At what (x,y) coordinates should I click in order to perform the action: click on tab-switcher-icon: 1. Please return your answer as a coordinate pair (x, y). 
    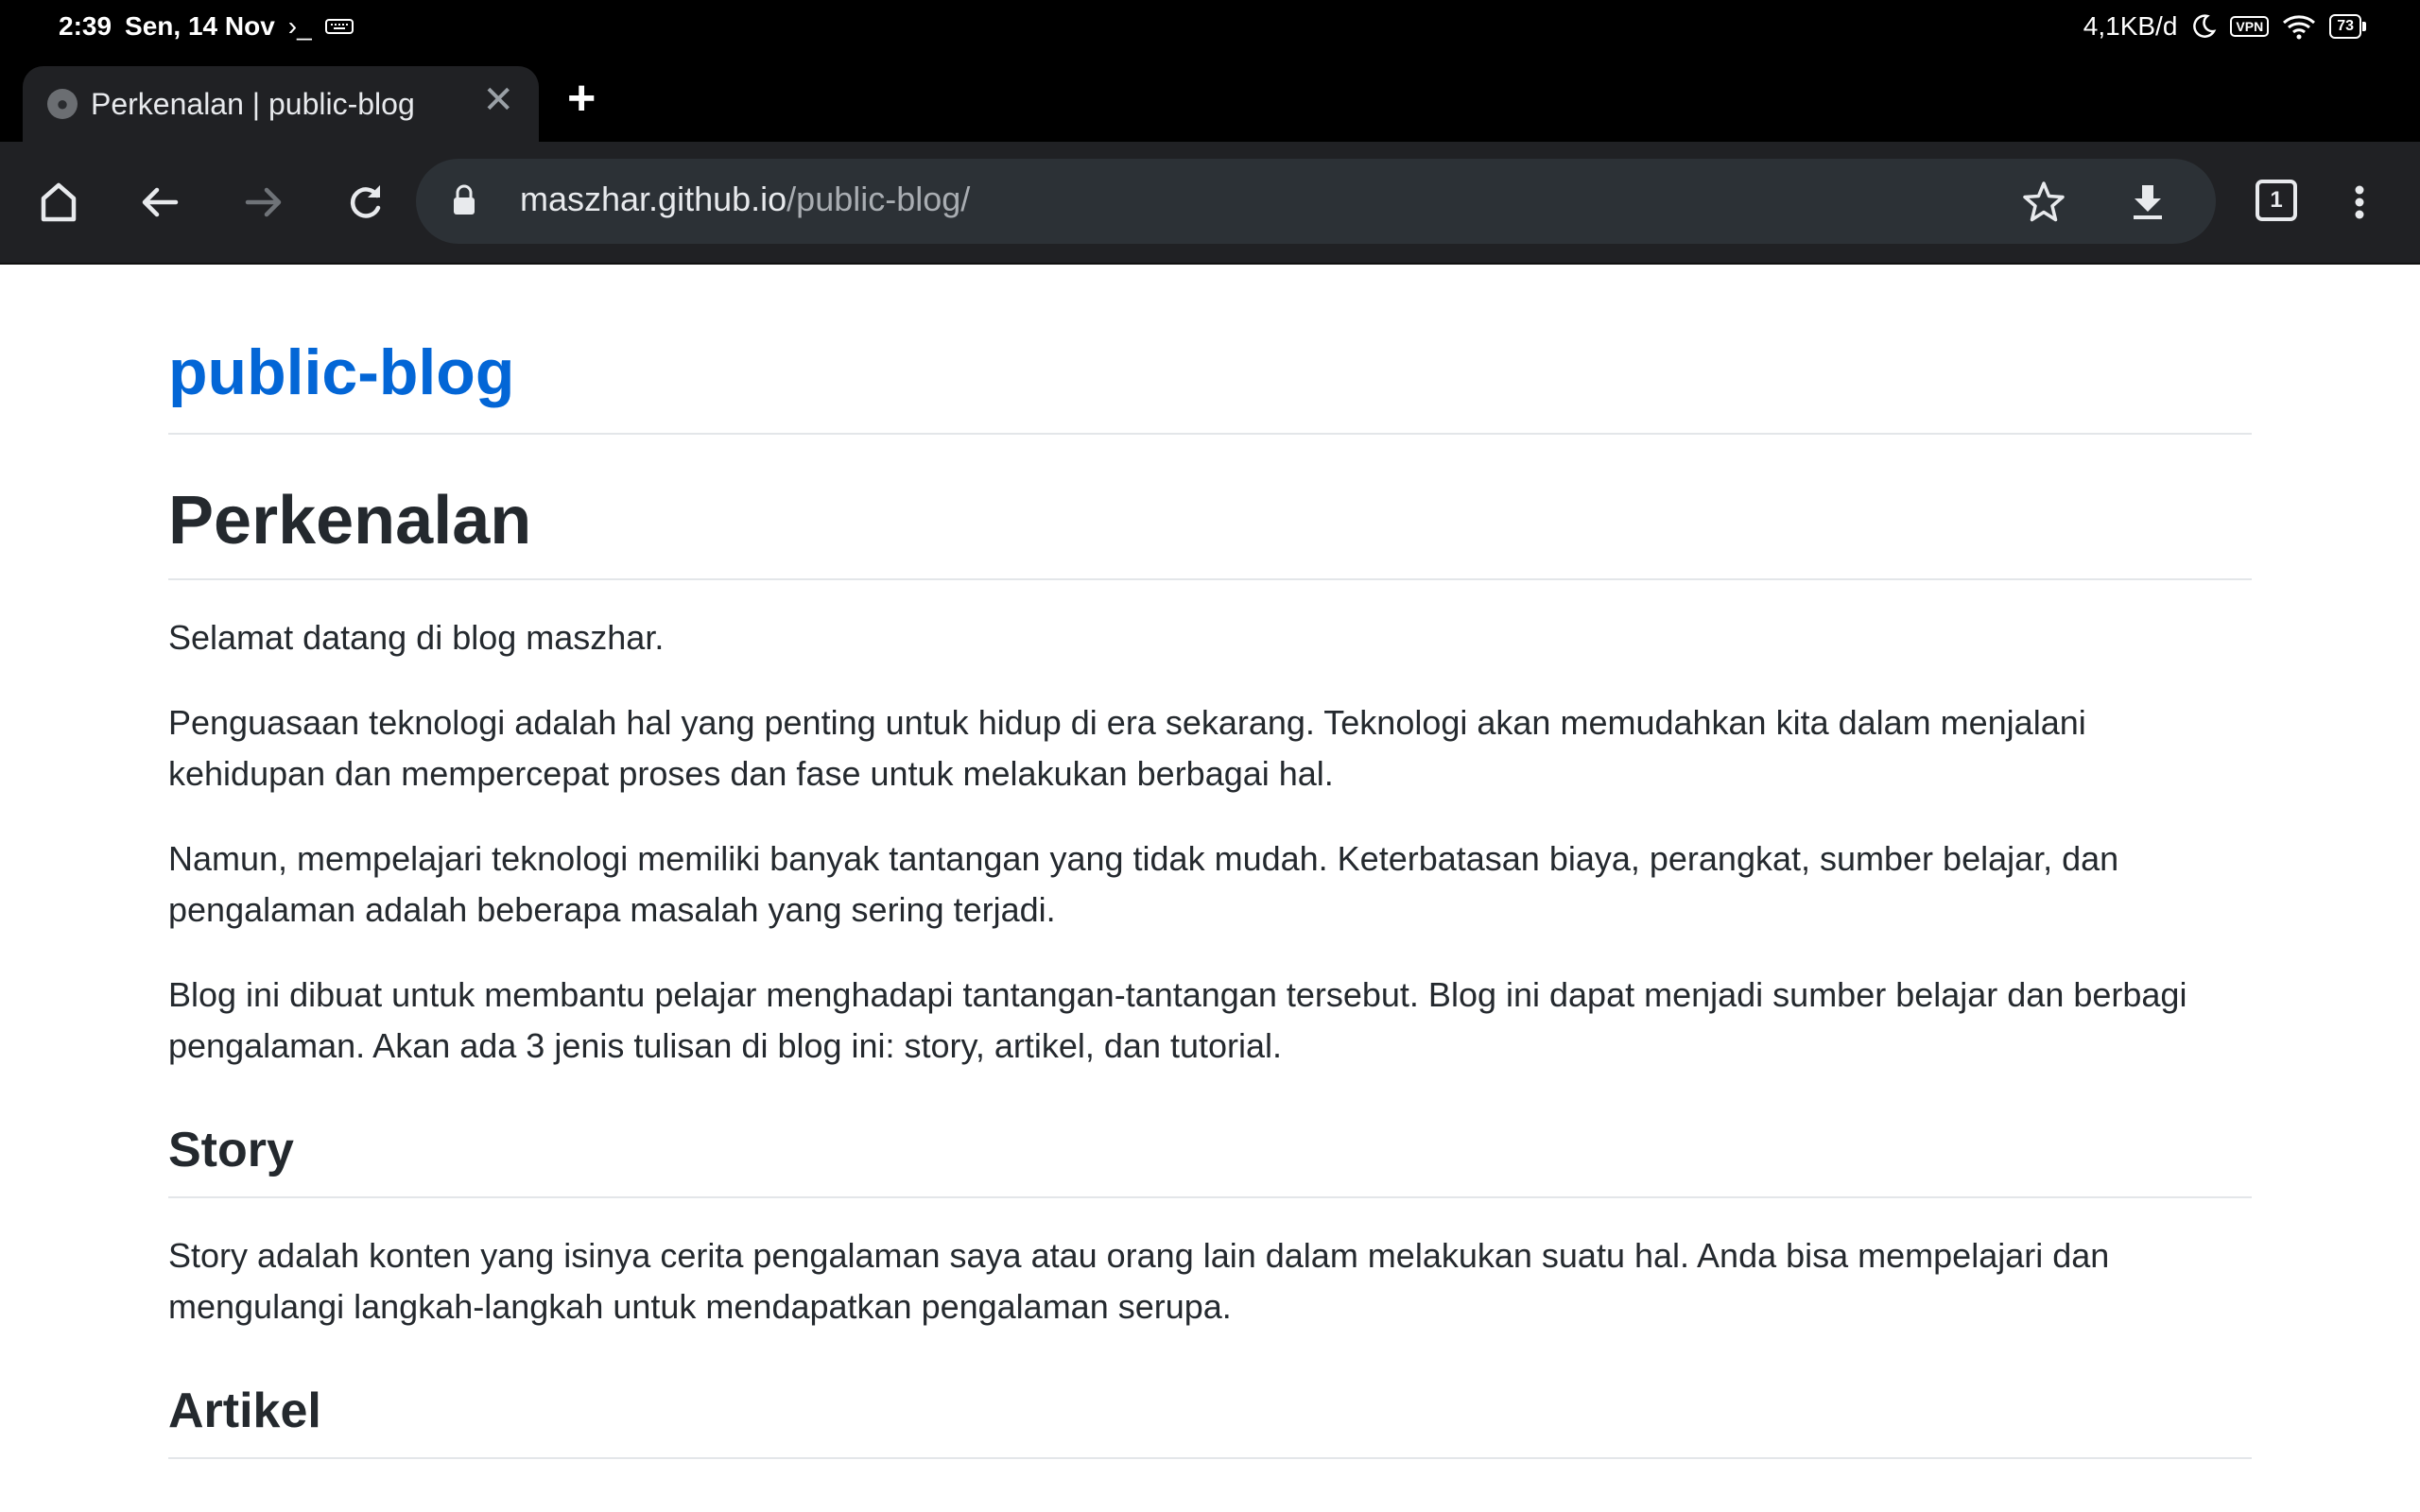
    Looking at the image, I should click on (2276, 200).